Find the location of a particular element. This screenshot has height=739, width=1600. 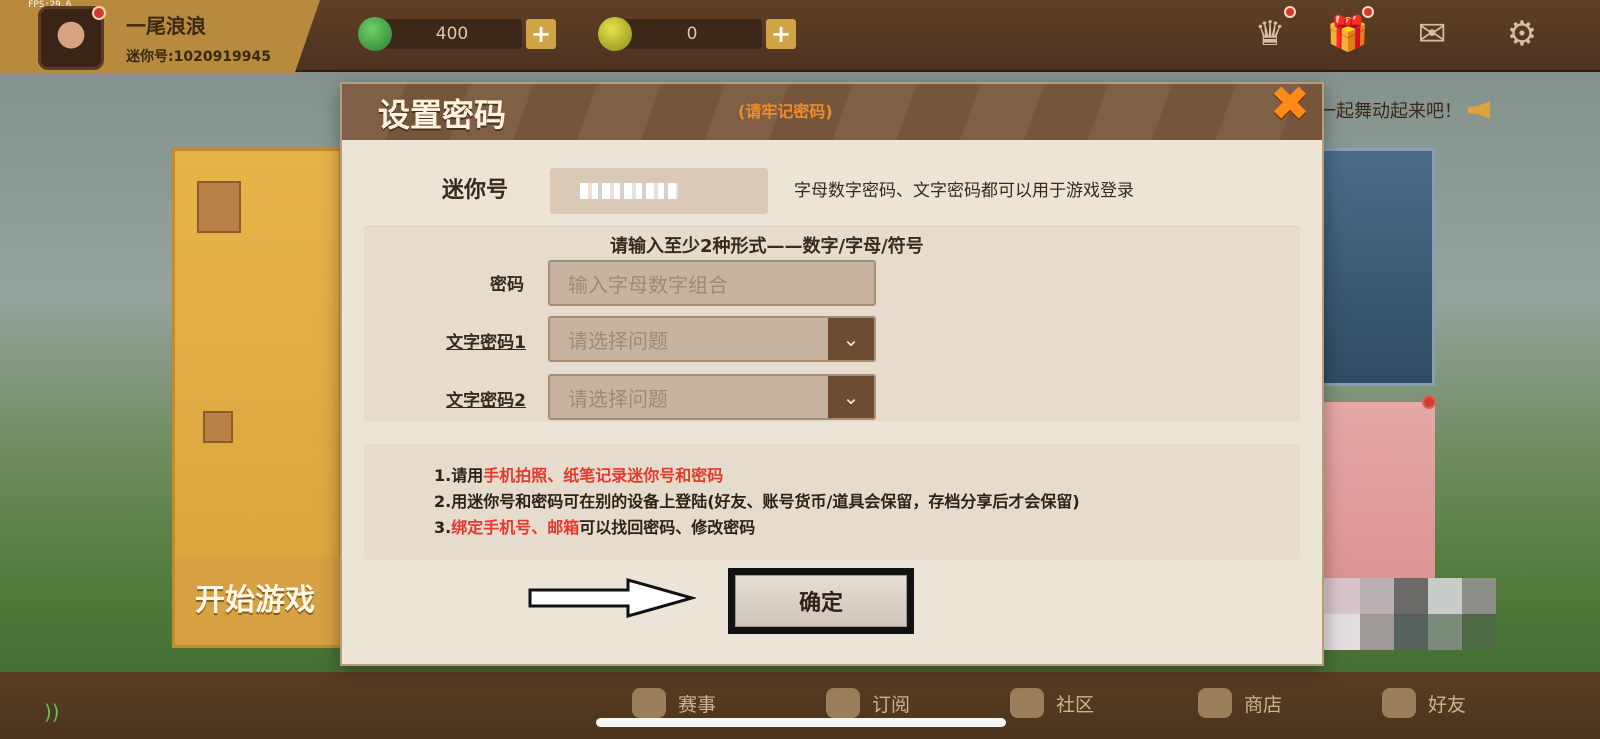

close-button: ✖ is located at coordinates (1290, 104).